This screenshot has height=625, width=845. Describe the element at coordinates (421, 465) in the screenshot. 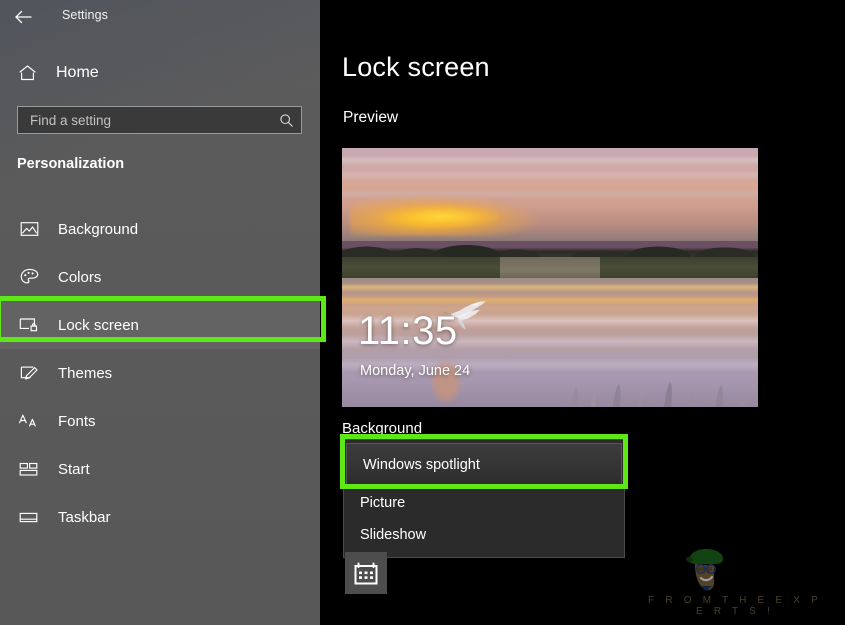

I see `dropdown-option-label: Windows spotlight` at that location.